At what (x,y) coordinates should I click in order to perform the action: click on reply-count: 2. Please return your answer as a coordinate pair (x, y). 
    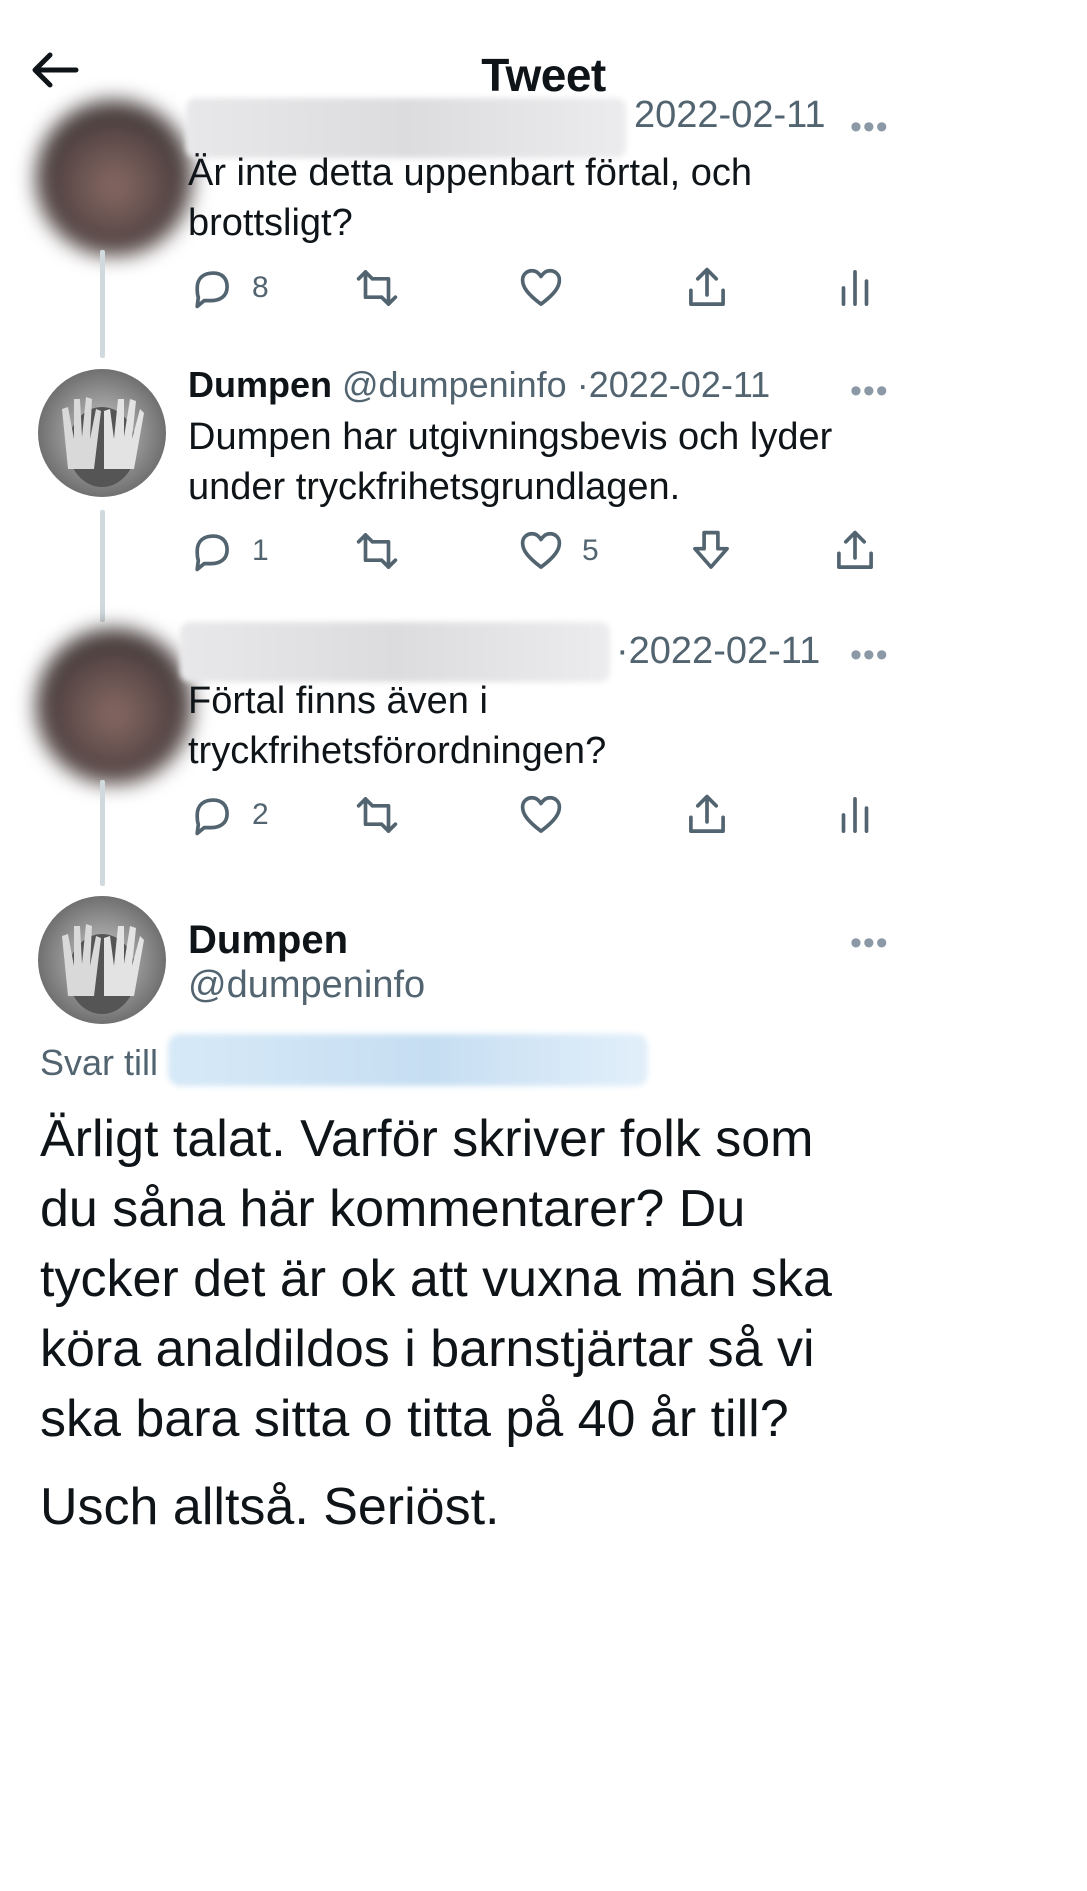
    Looking at the image, I should click on (260, 814).